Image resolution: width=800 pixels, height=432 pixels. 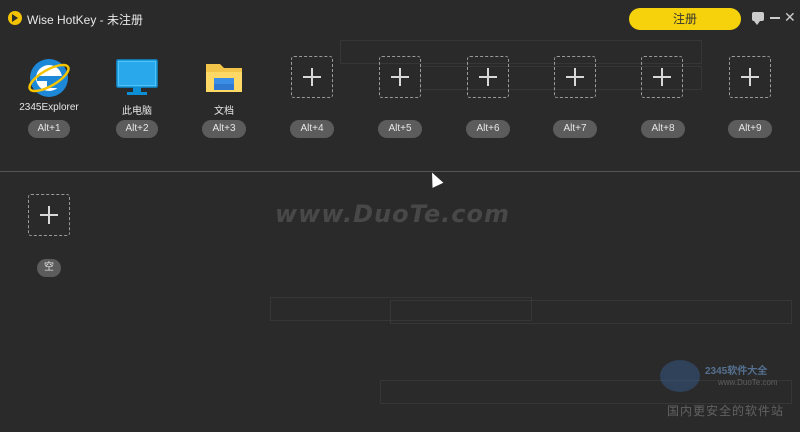 I want to click on footer-slogan: 国内更安全的软件站, so click(x=726, y=411).